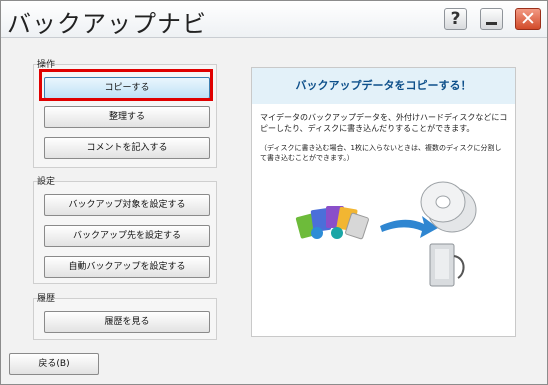  I want to click on add-comment-button: コメントを記入する, so click(127, 148).